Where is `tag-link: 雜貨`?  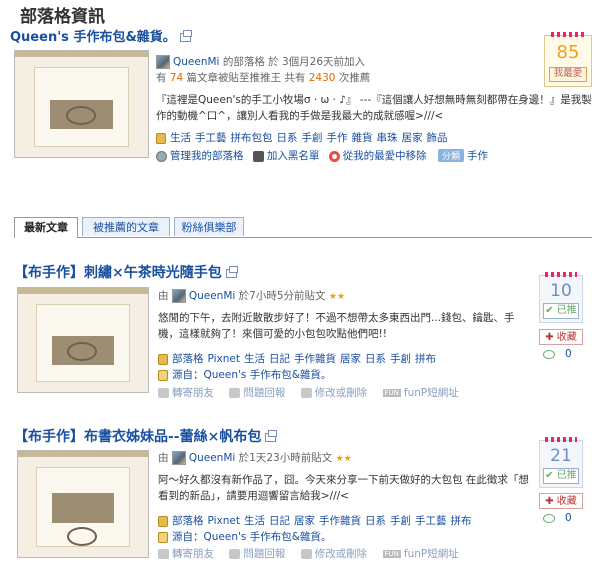 tag-link: 雜貨 is located at coordinates (362, 138).